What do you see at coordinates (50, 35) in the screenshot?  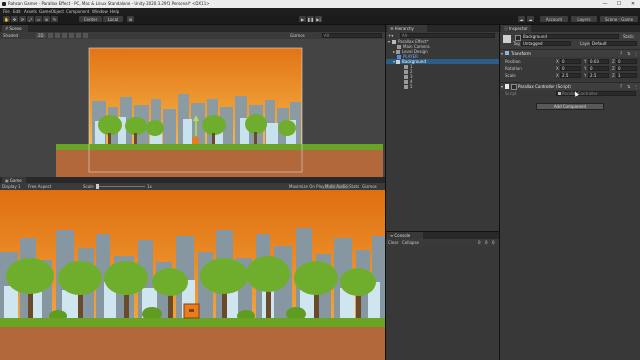 I see `lighting-icon` at bounding box center [50, 35].